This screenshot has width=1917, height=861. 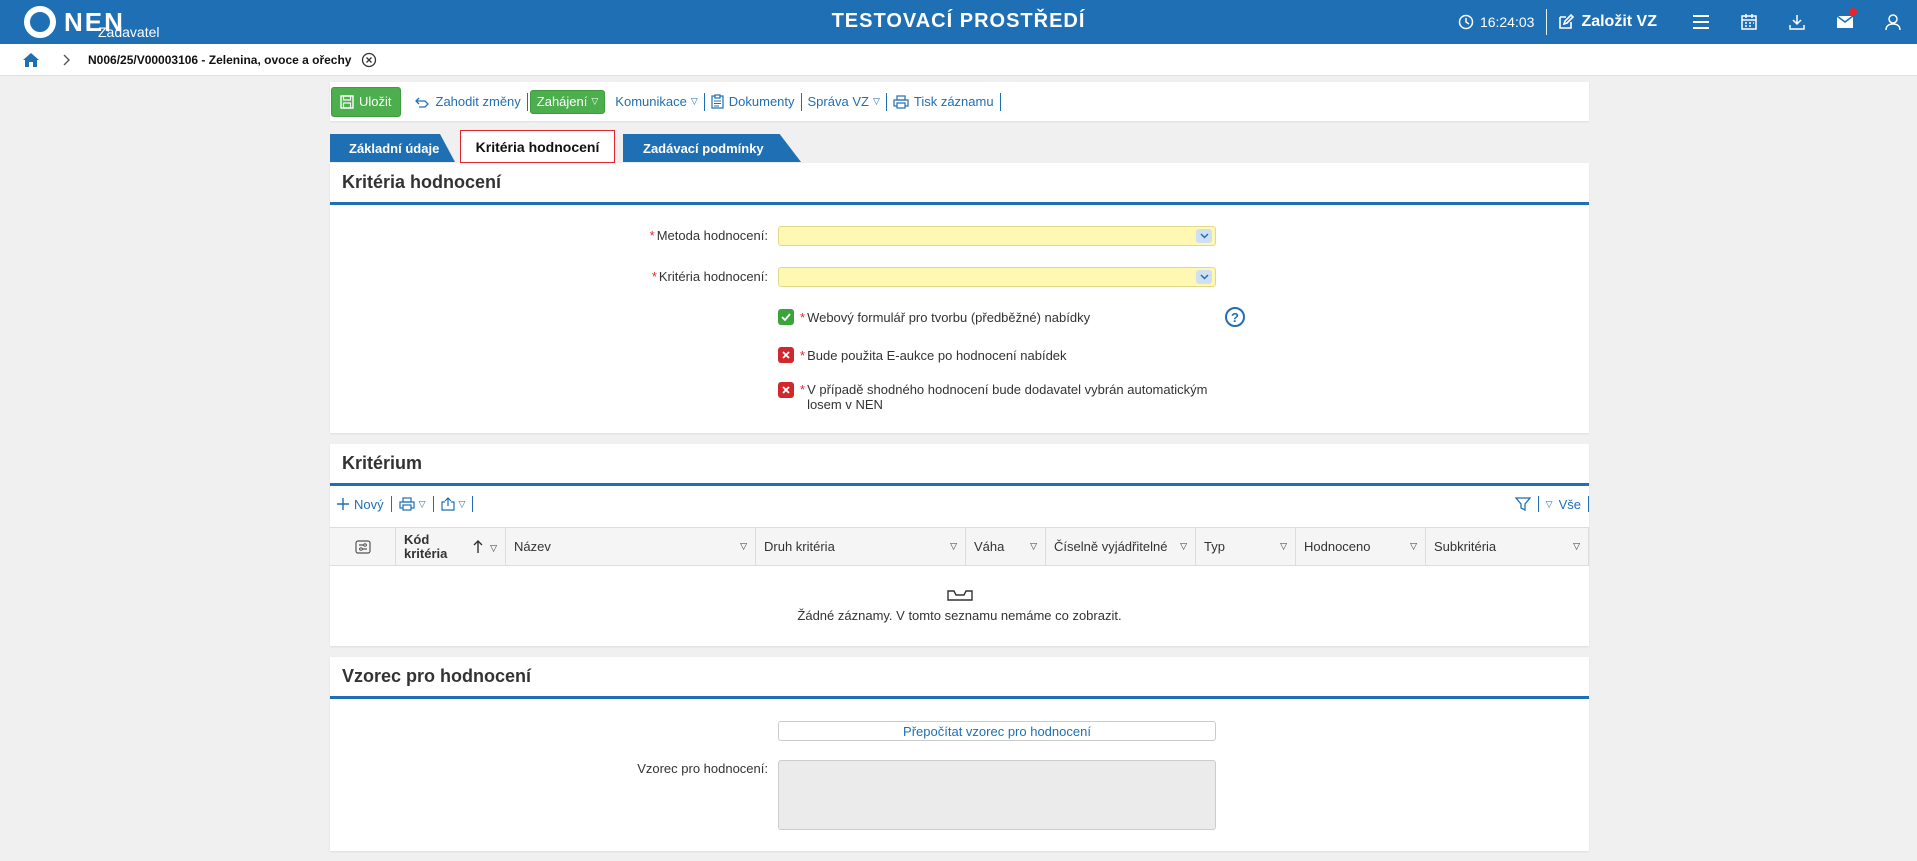 What do you see at coordinates (959, 465) in the screenshot?
I see `panel-title: Kritérium` at bounding box center [959, 465].